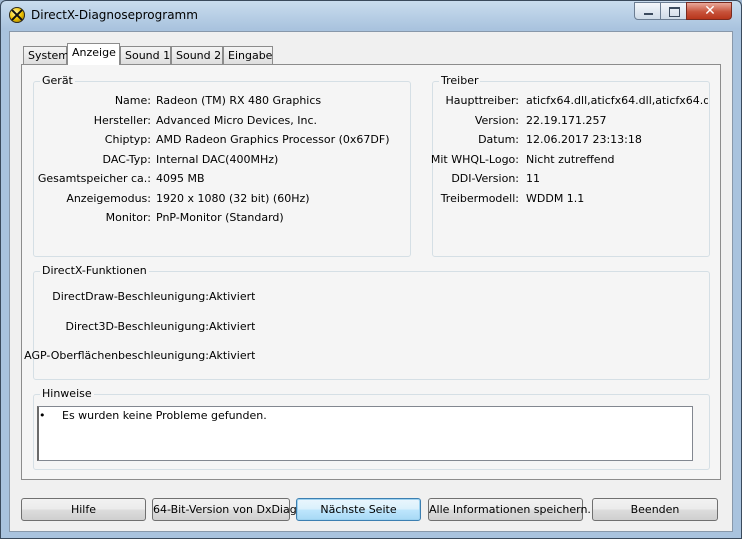  I want to click on maximize-icon, so click(674, 12).